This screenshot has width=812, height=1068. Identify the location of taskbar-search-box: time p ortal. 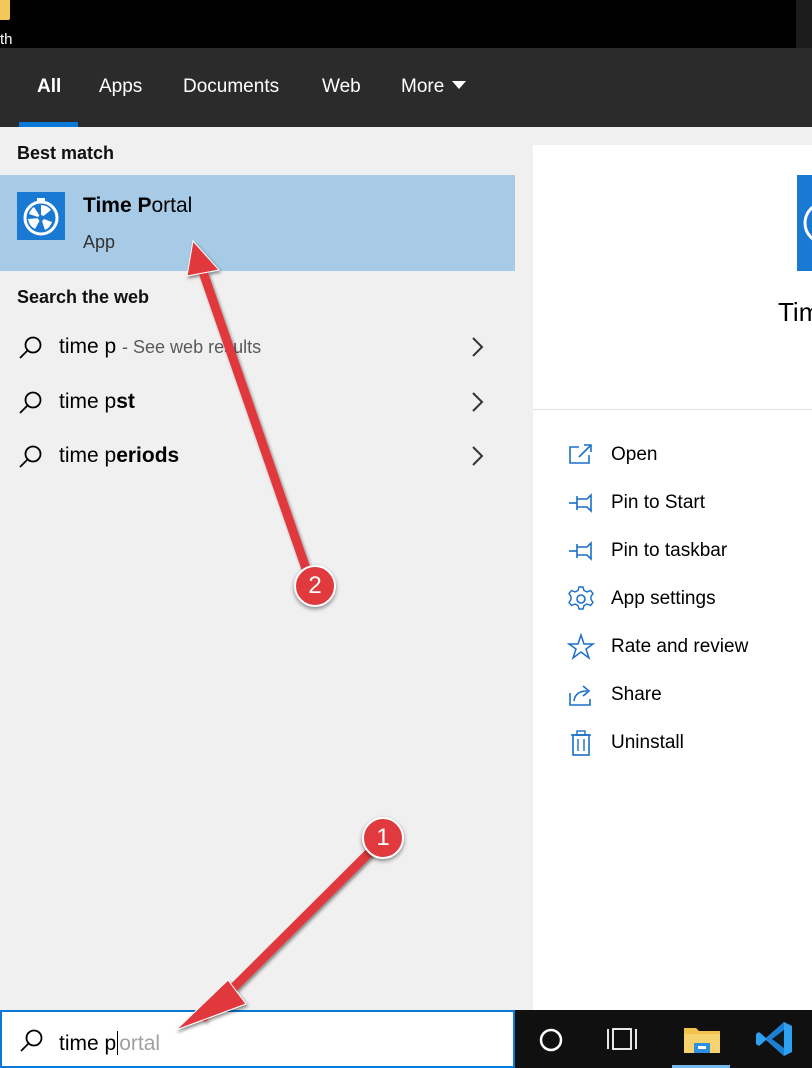
(257, 1039).